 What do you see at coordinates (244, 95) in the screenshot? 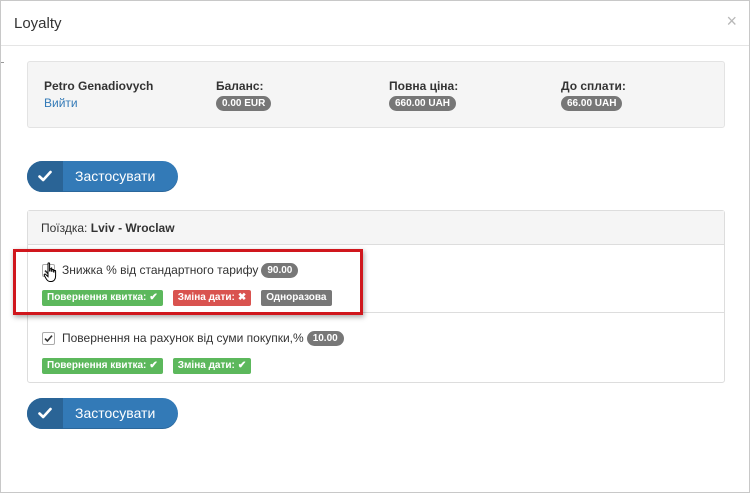
I see `balance-block: Баланс: 0.00 EUR` at bounding box center [244, 95].